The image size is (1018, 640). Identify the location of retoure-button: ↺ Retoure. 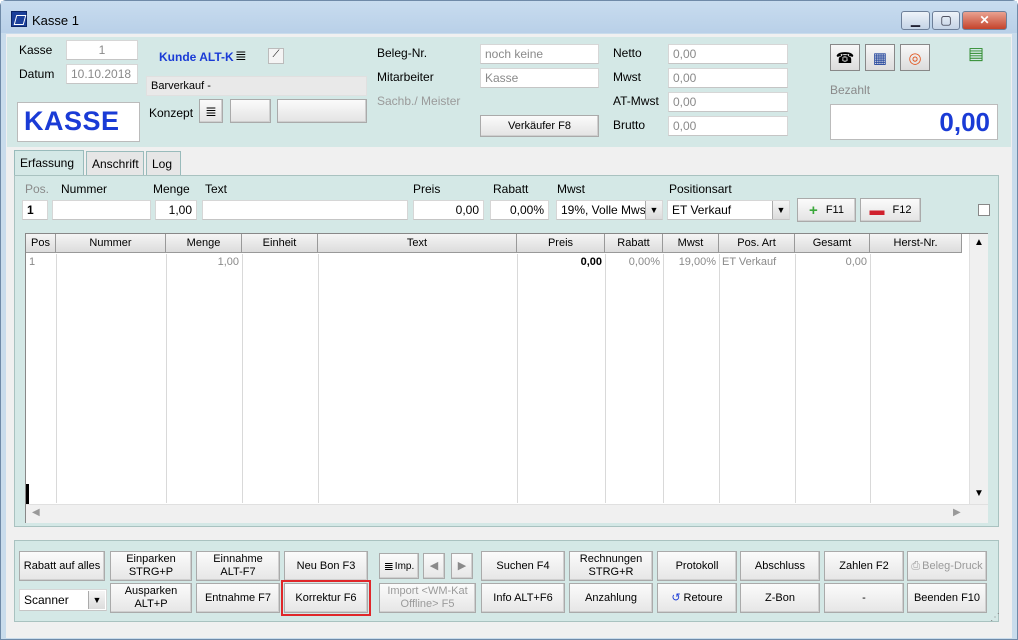
(697, 598).